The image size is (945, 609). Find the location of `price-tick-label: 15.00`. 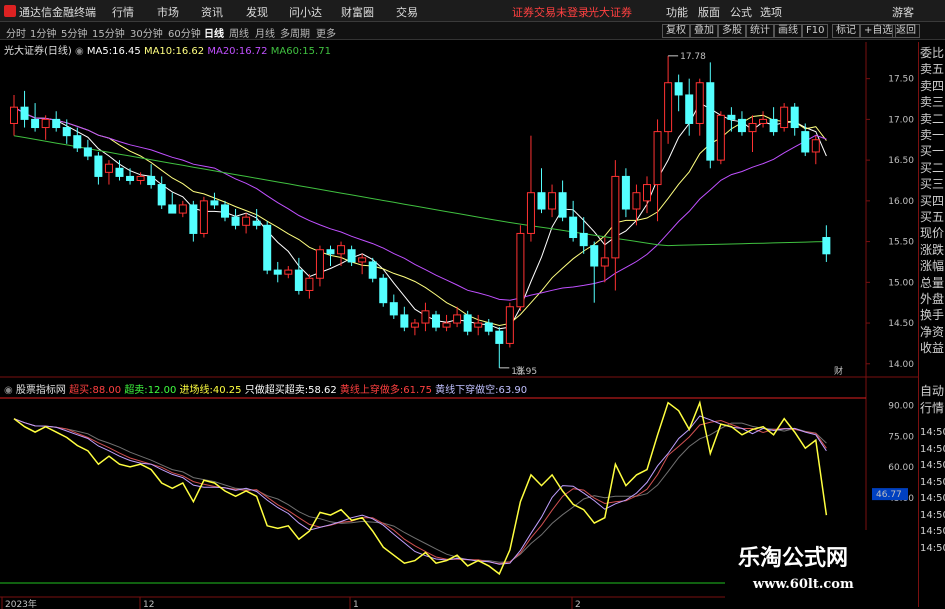

price-tick-label: 15.00 is located at coordinates (901, 283).